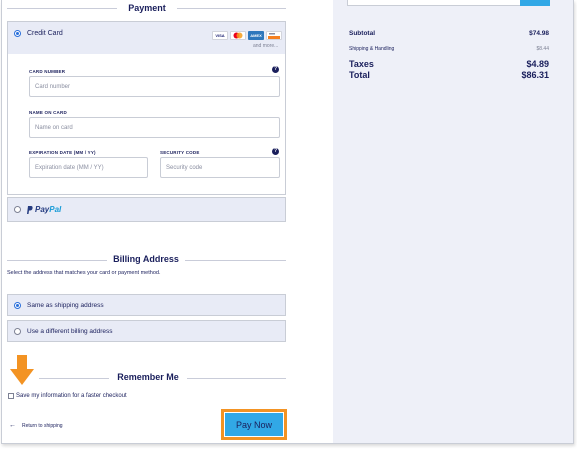 This screenshot has width=577, height=449. I want to click on arrow-left-icon: ←, so click(12, 425).